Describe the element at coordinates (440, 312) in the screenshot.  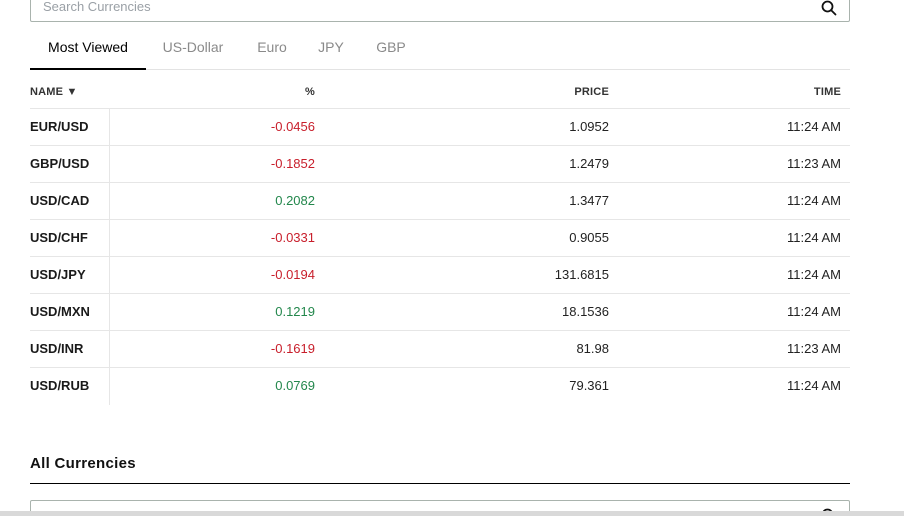
I see `table-row: USD/MXN 0.1219 18.1536 11:24 AM` at that location.